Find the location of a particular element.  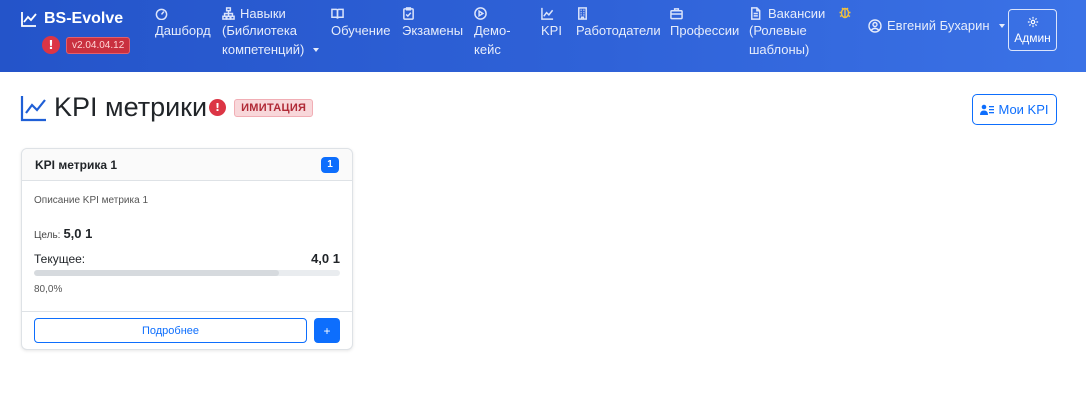

user-name: Евгений Бухарин is located at coordinates (938, 25).